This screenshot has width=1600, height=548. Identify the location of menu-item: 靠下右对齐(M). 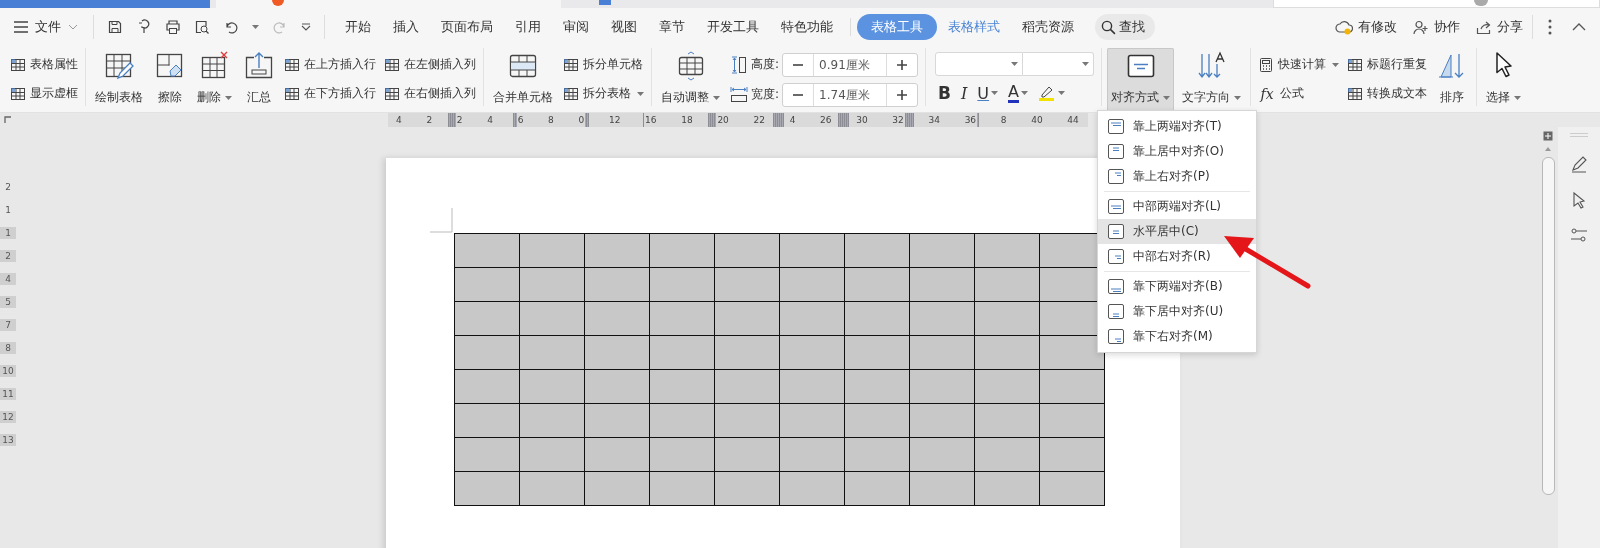
(1177, 336).